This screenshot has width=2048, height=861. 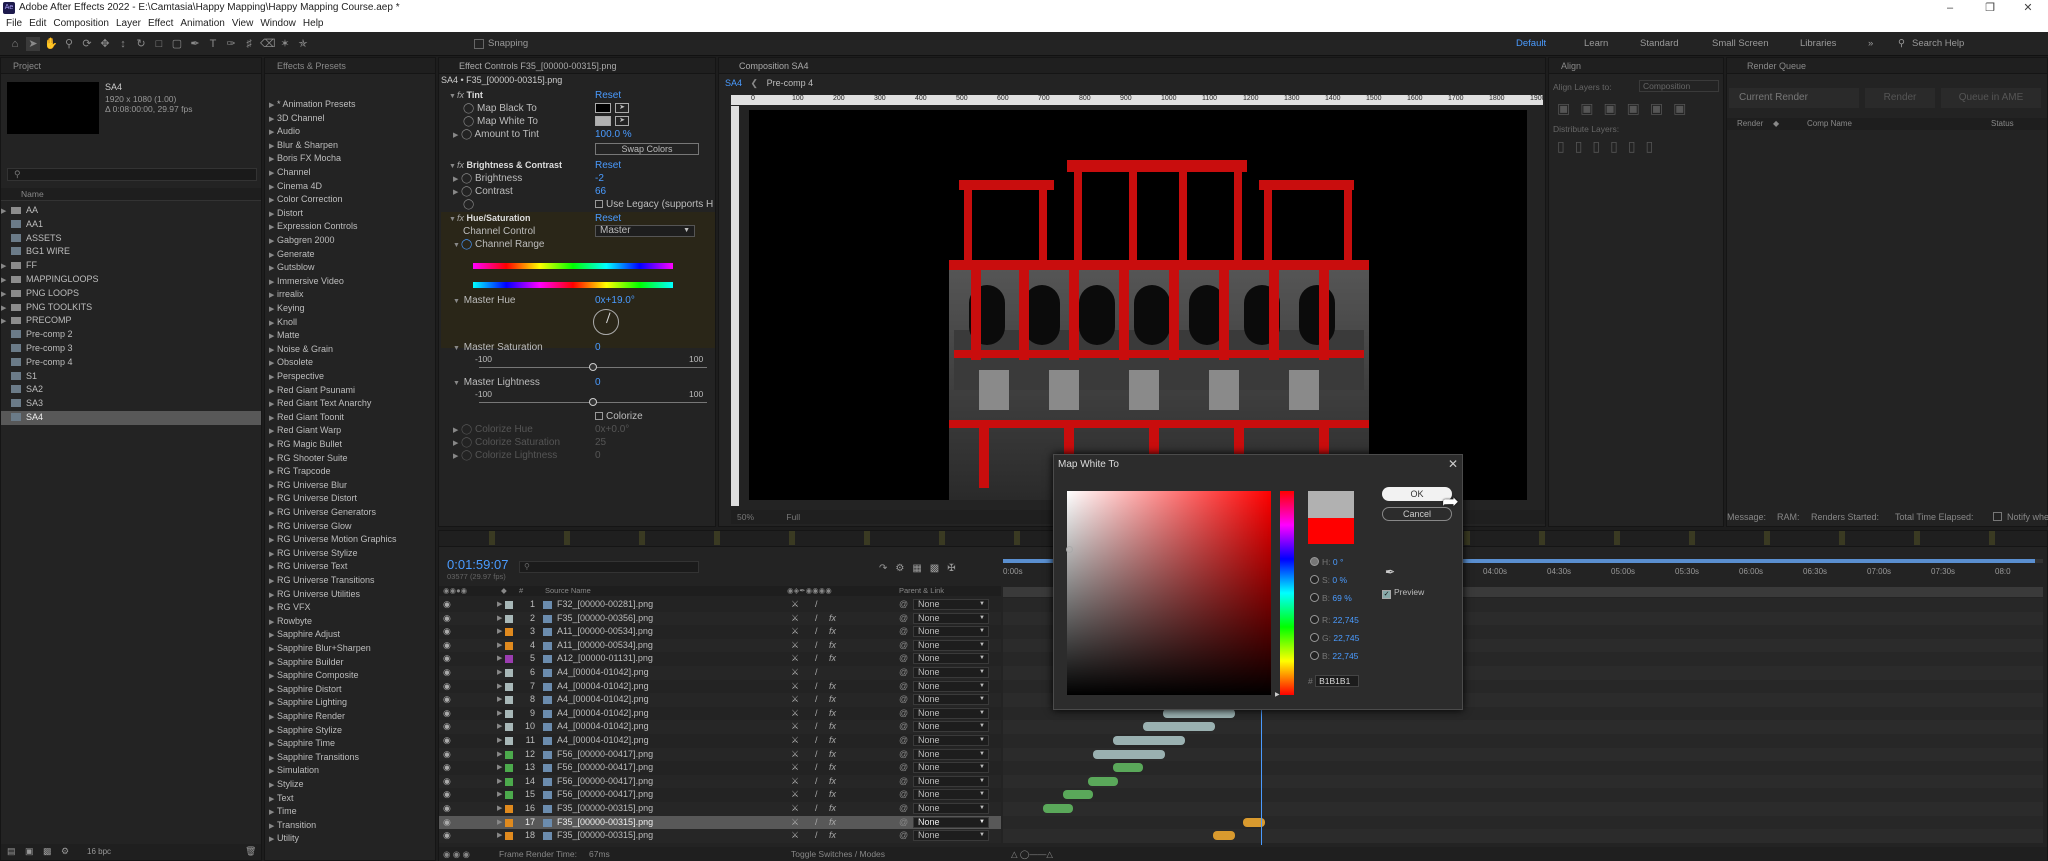 I want to click on saturation-brightness-field, so click(x=1169, y=593).